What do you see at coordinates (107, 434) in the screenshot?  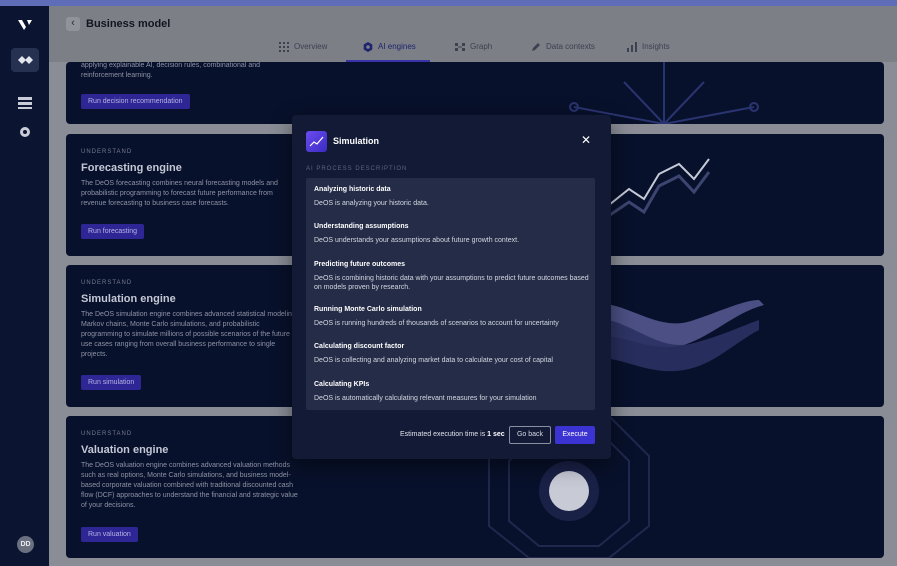 I see `valuation-kicker: UNDERSTAND` at bounding box center [107, 434].